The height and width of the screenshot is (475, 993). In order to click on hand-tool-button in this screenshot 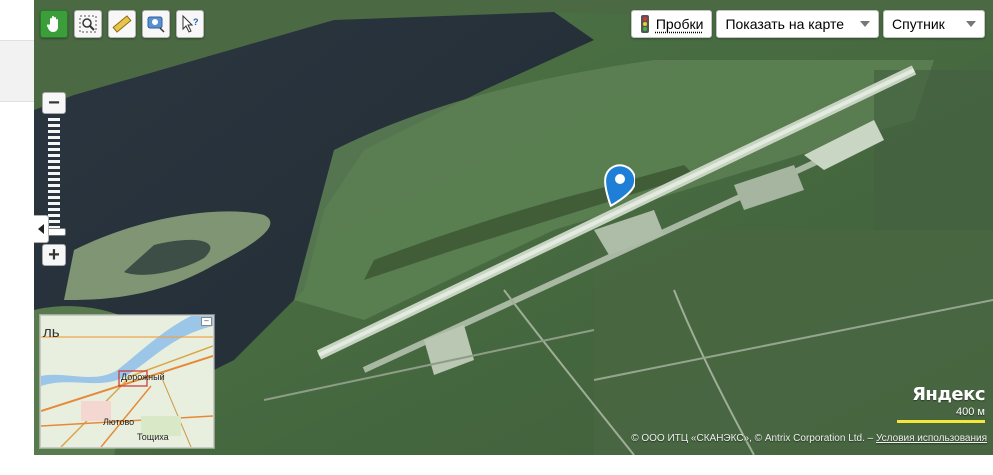, I will do `click(54, 24)`.